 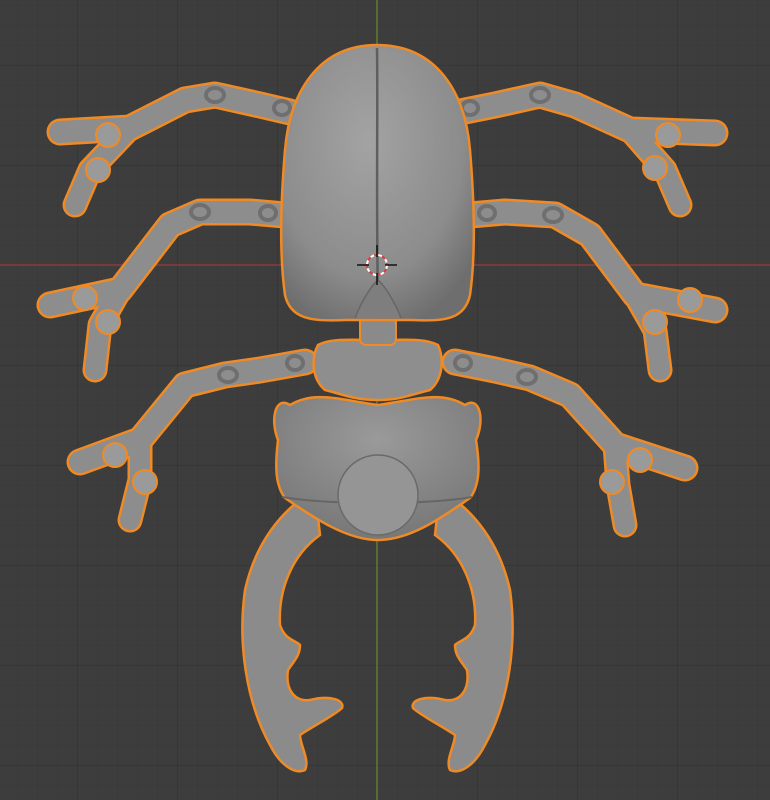 I want to click on shell-seam, so click(x=377, y=174).